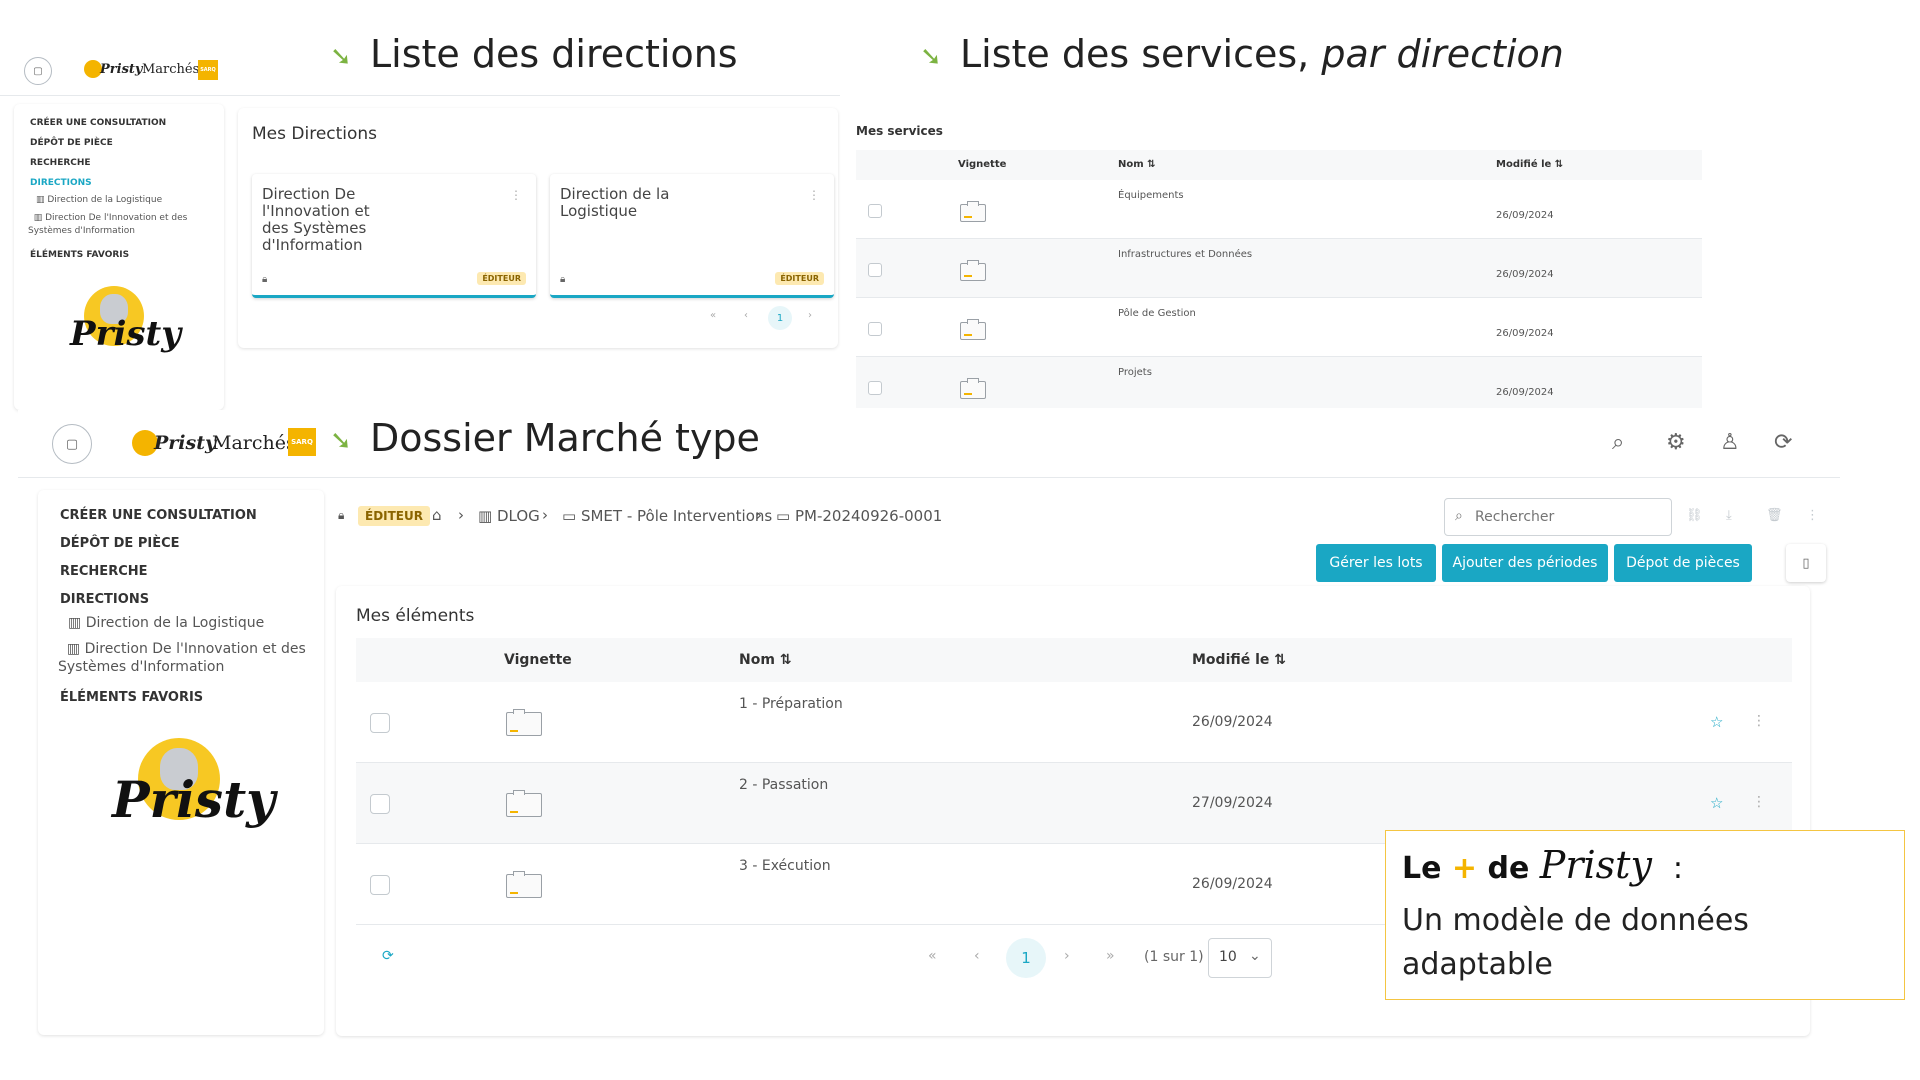 Image resolution: width=1920 pixels, height=1080 pixels. I want to click on breadcrumb-item-dlog: ▥ DLOG, so click(509, 516).